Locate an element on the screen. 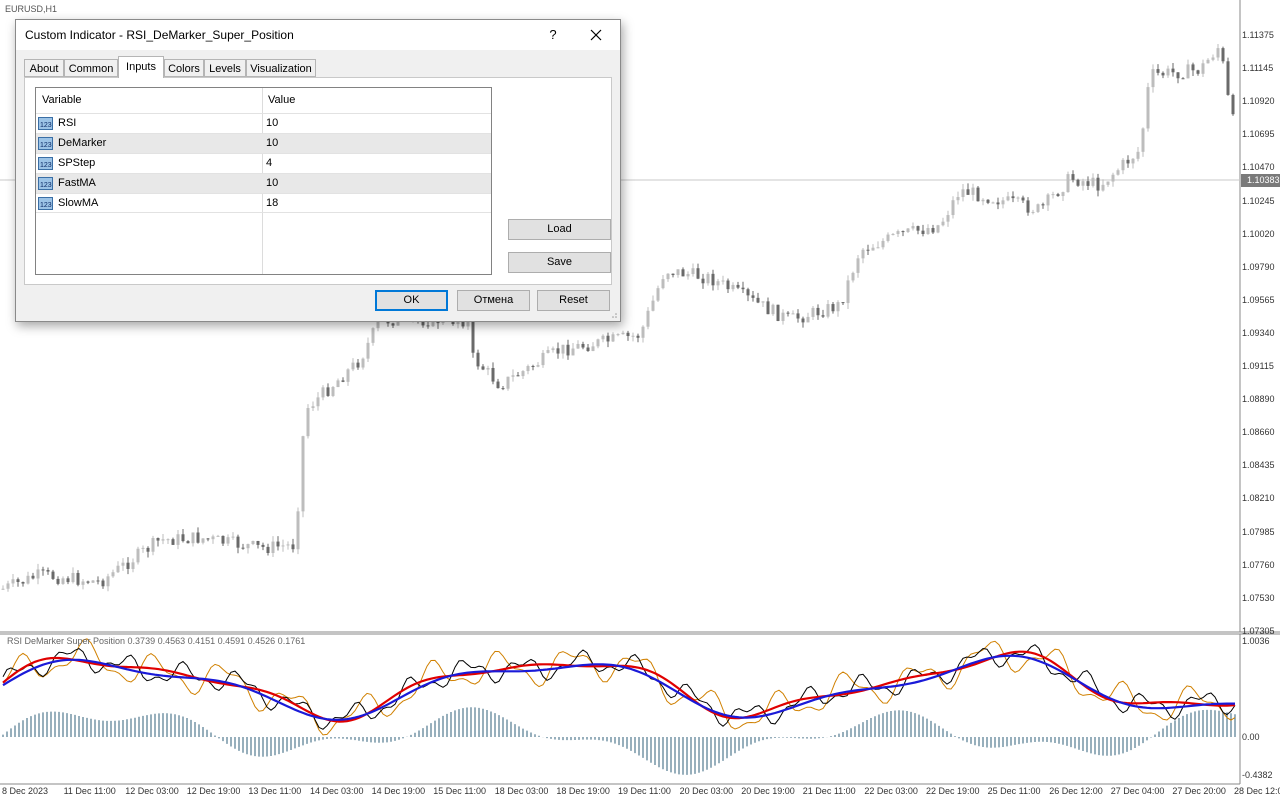  tab-levels: Levels is located at coordinates (225, 68).